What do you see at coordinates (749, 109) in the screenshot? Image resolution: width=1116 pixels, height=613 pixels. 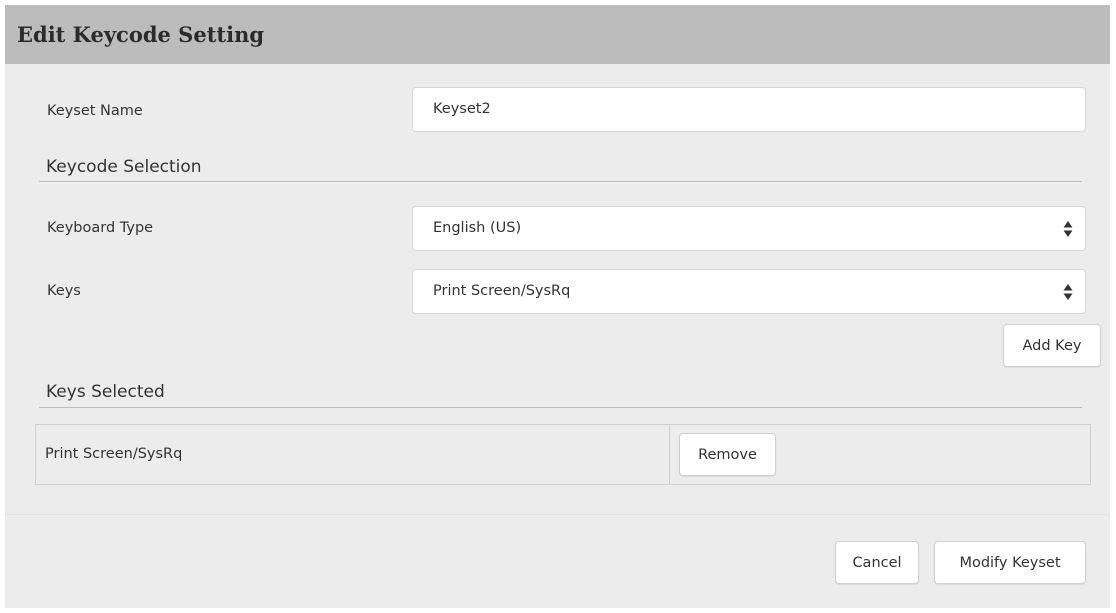 I see `keyset-name-input: Keyset2` at bounding box center [749, 109].